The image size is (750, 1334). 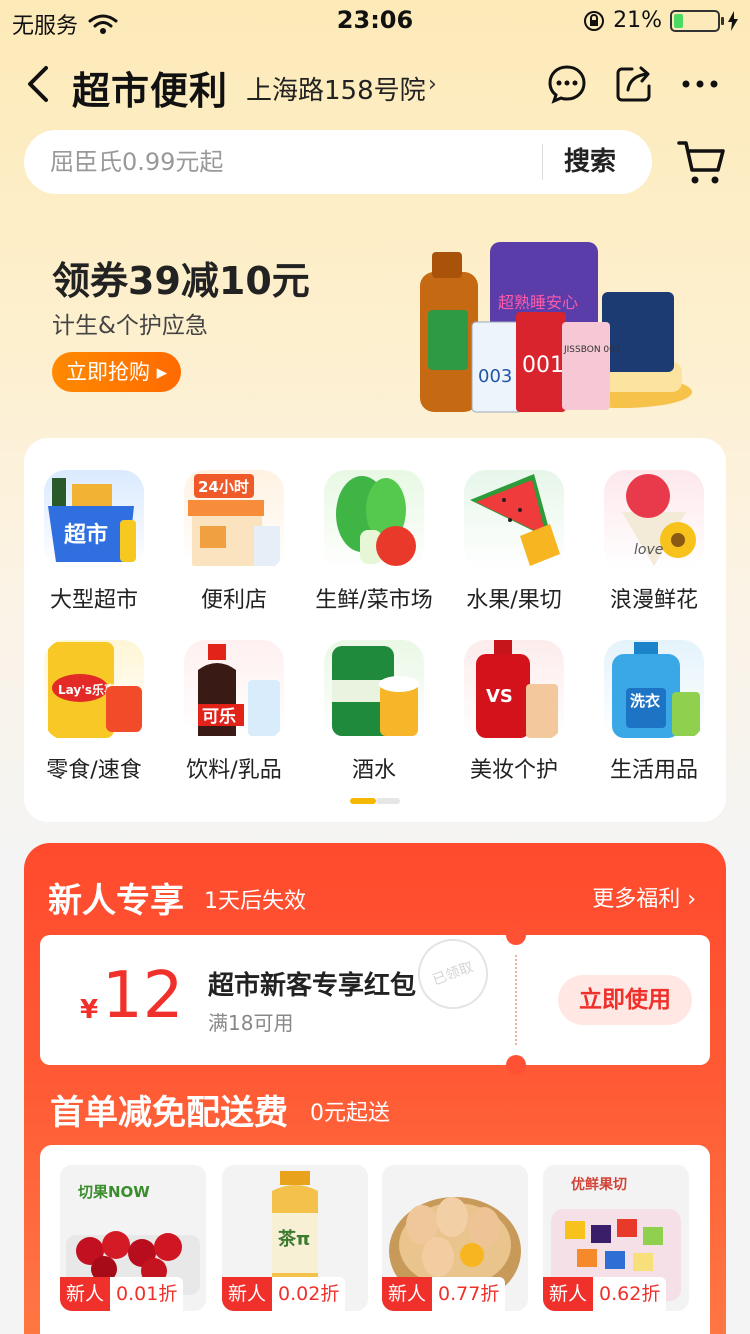 I want to click on category-label: 生鲜/菜市场, so click(x=374, y=600).